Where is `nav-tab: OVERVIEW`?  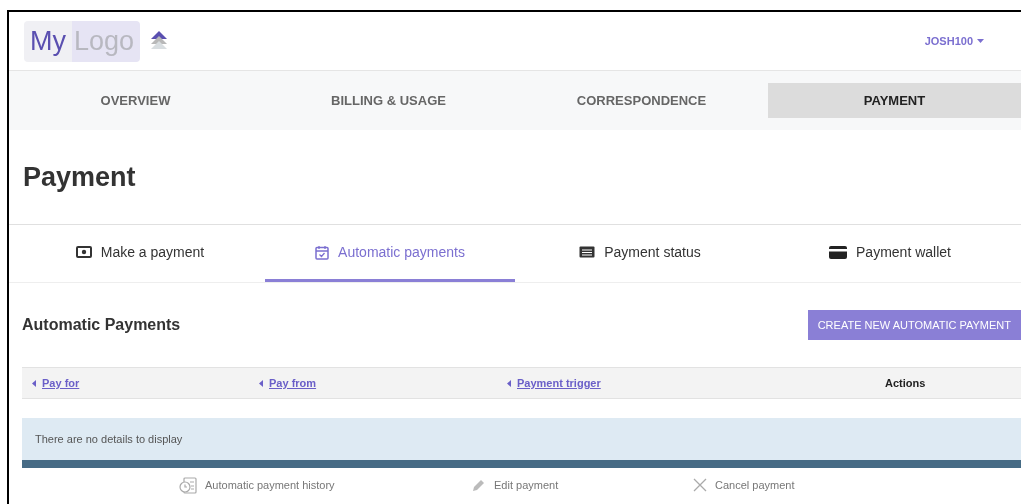
nav-tab: OVERVIEW is located at coordinates (135, 100).